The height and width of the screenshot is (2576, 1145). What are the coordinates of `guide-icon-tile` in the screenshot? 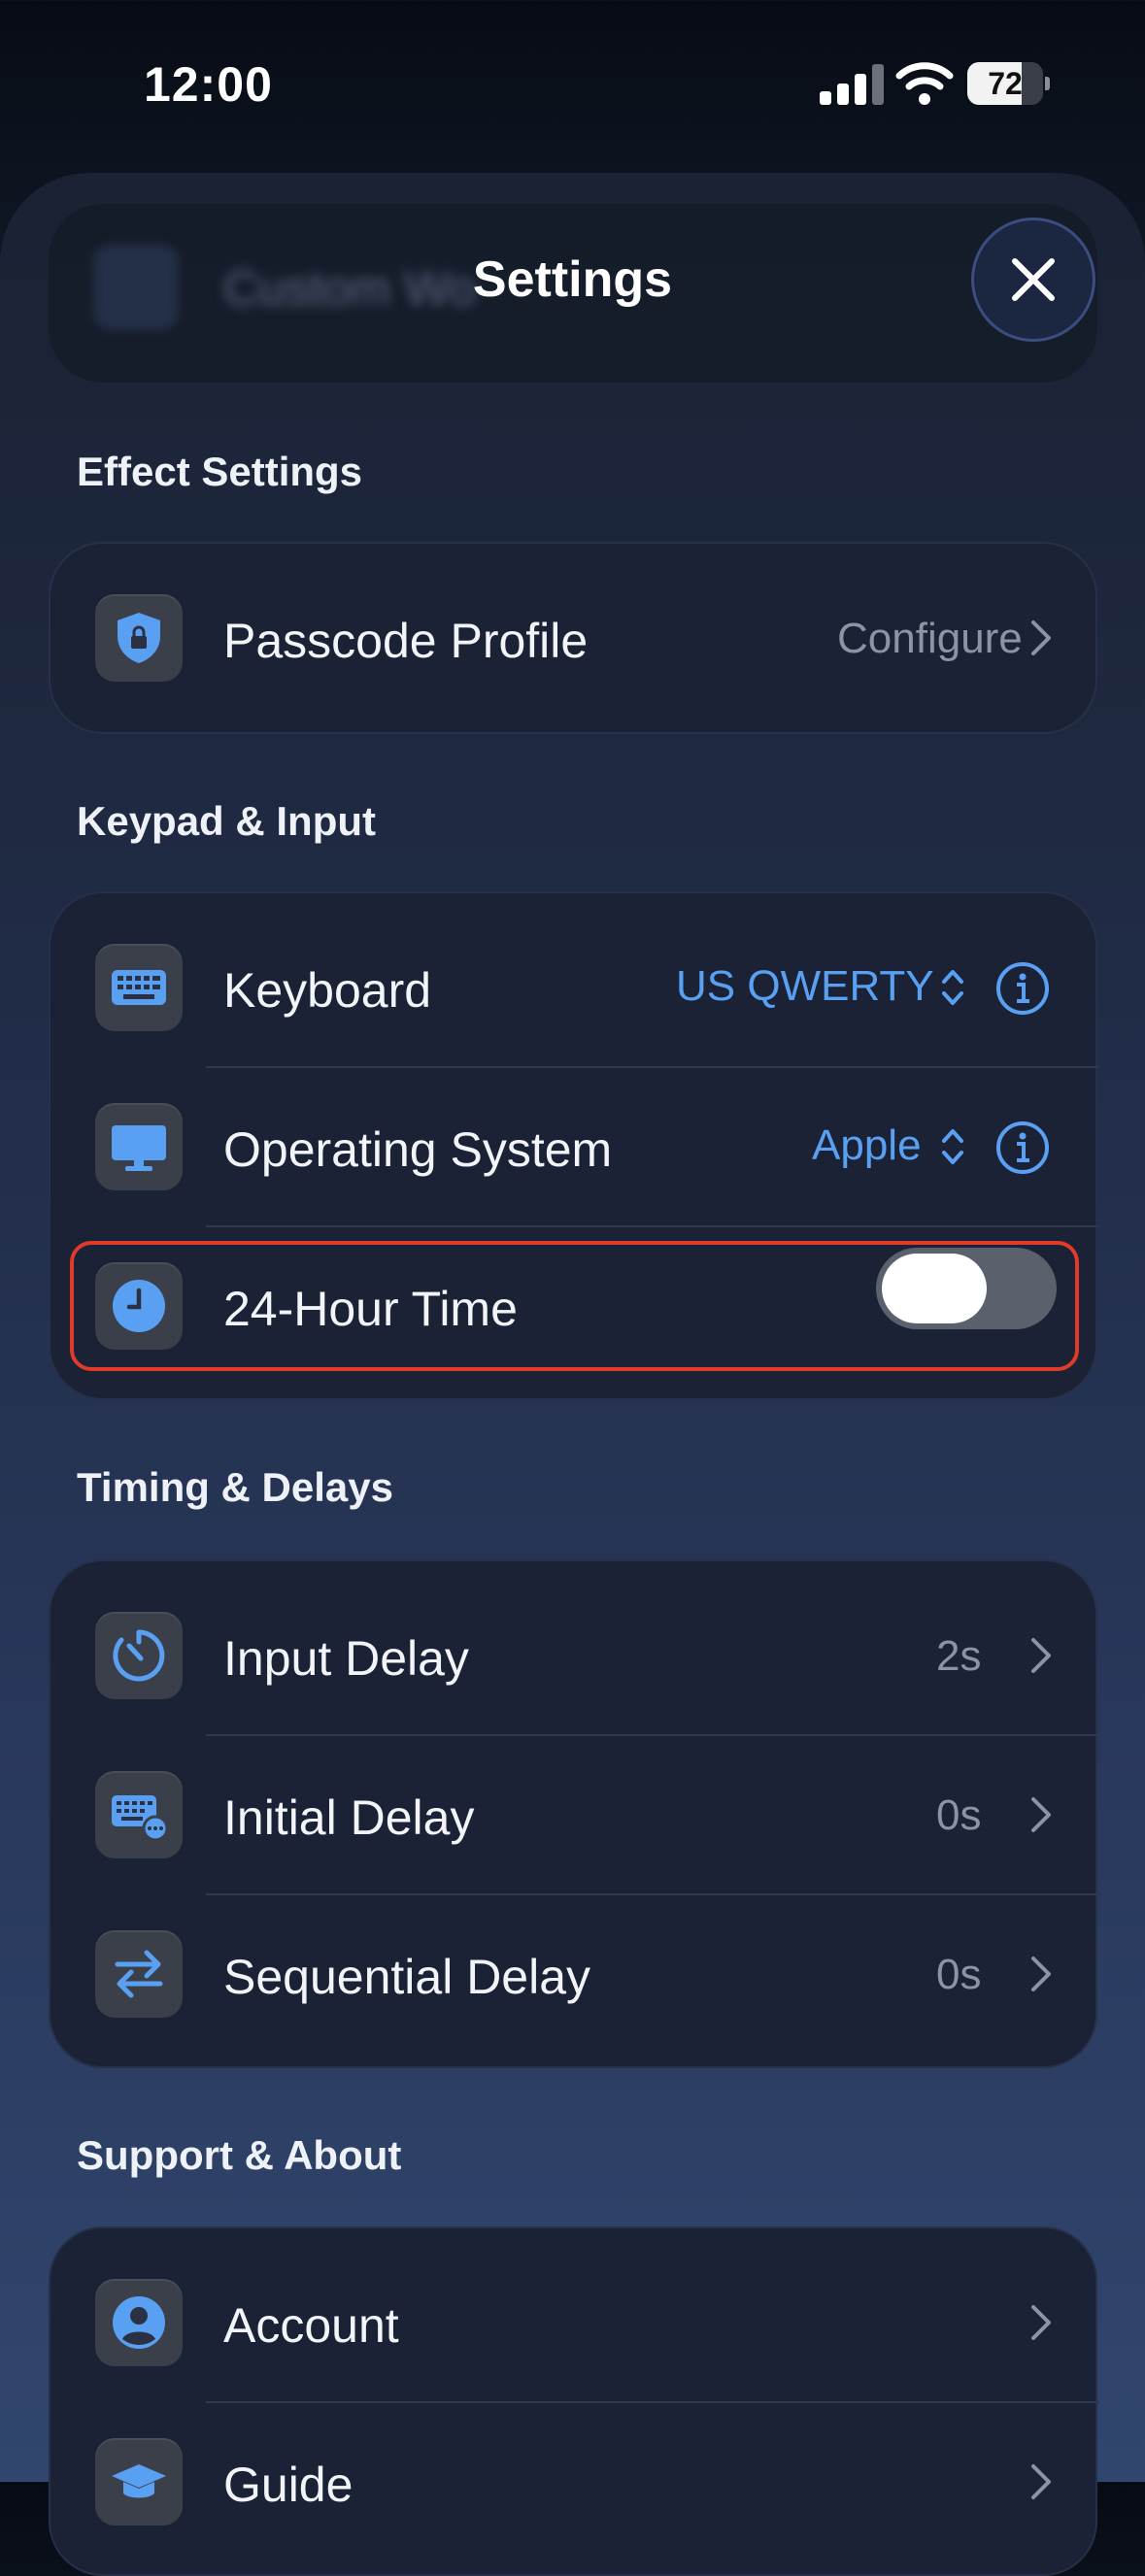 It's located at (139, 2482).